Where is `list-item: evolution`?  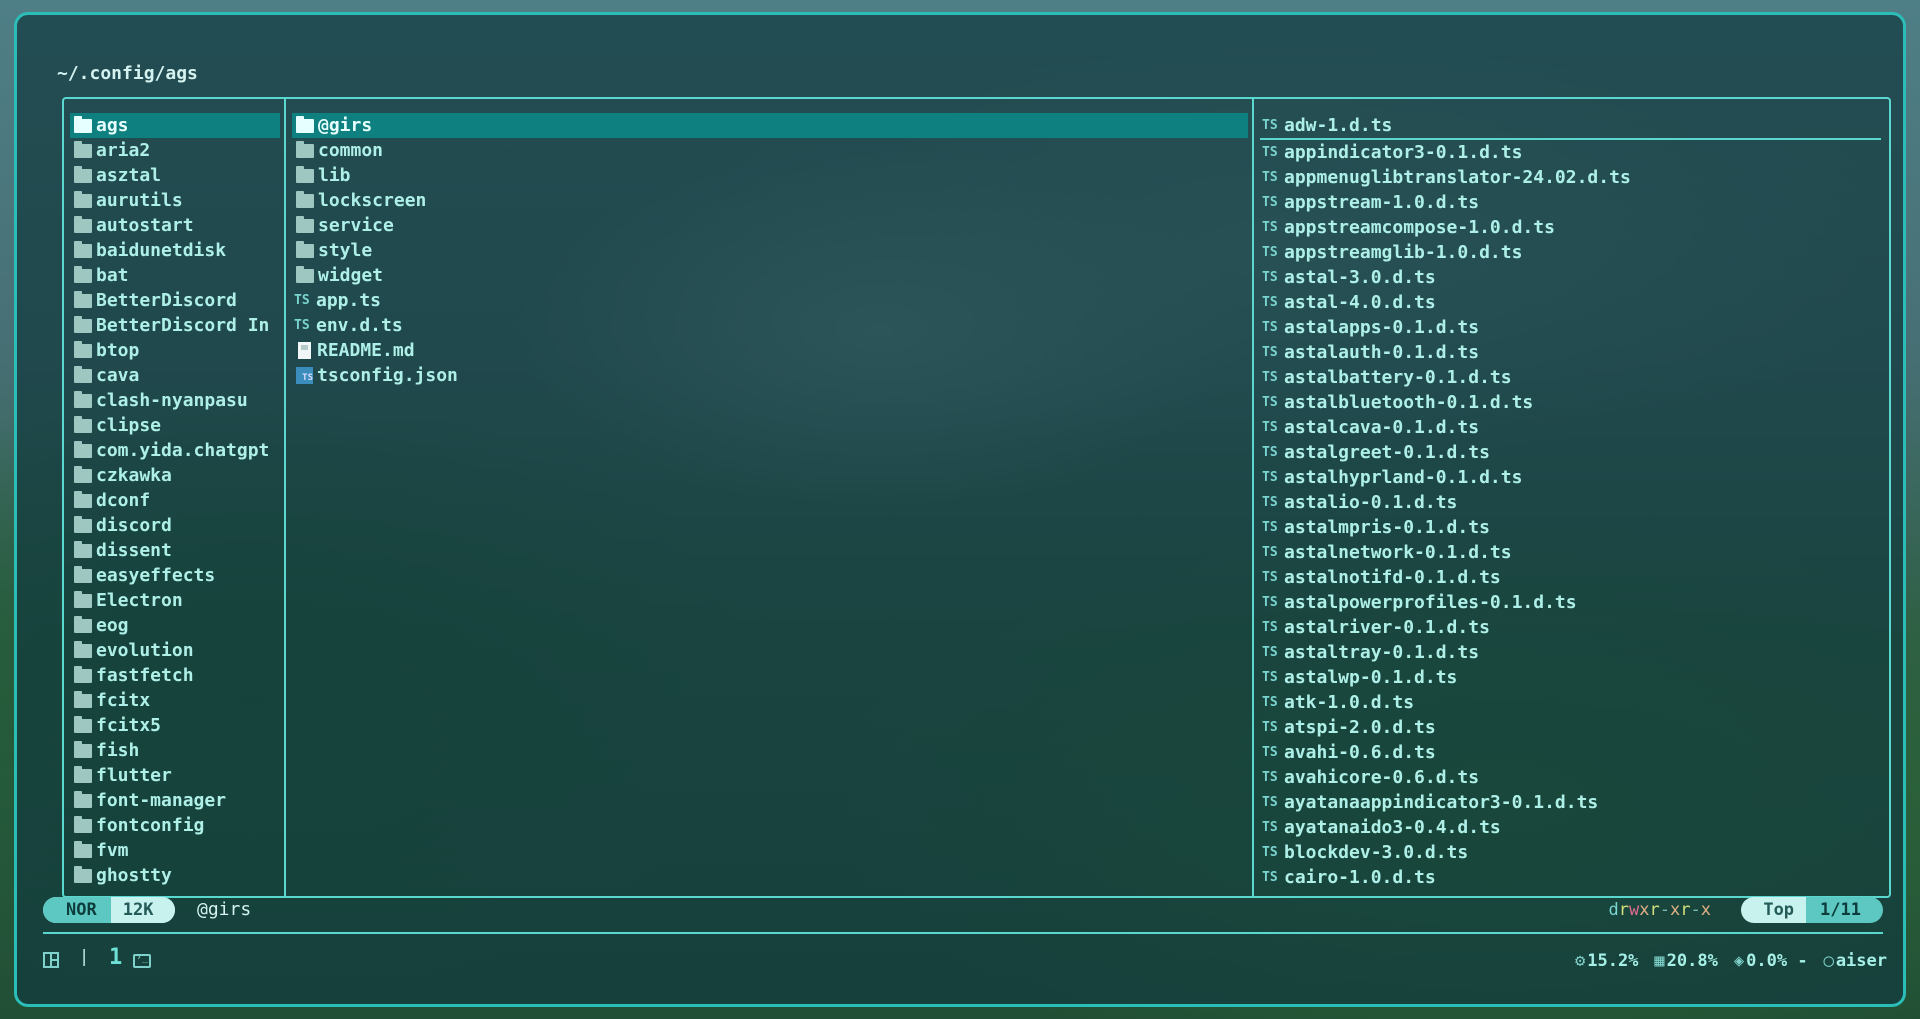
list-item: evolution is located at coordinates (175, 650).